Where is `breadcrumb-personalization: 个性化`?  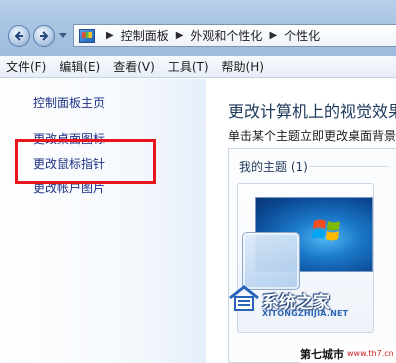
breadcrumb-personalization: 个性化 is located at coordinates (302, 35).